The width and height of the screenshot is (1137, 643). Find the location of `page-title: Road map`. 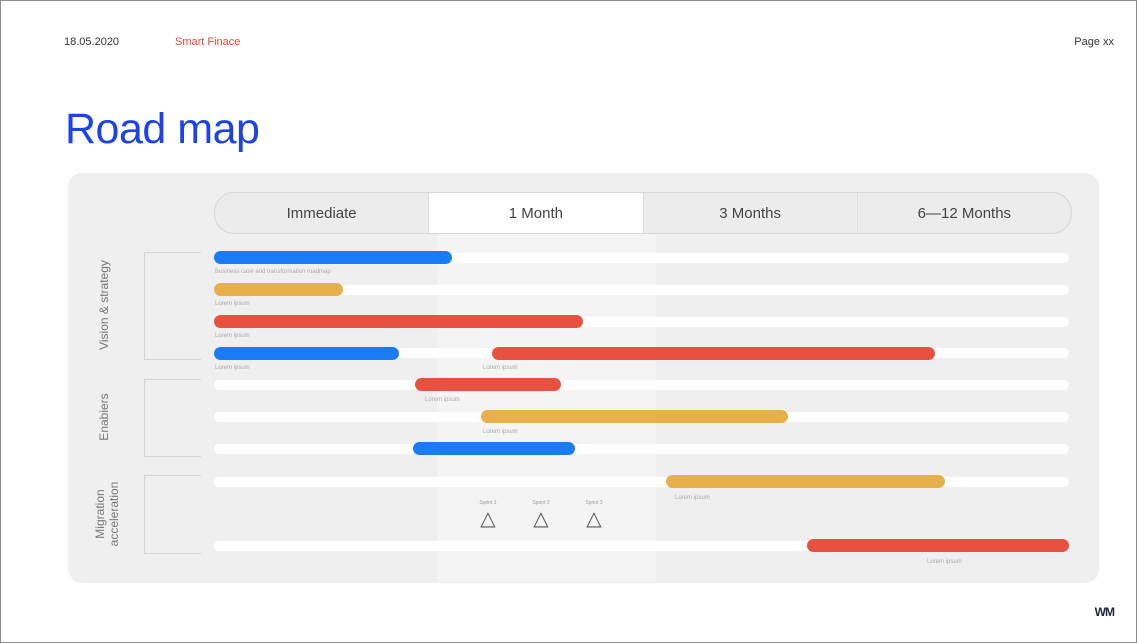

page-title: Road map is located at coordinates (162, 129).